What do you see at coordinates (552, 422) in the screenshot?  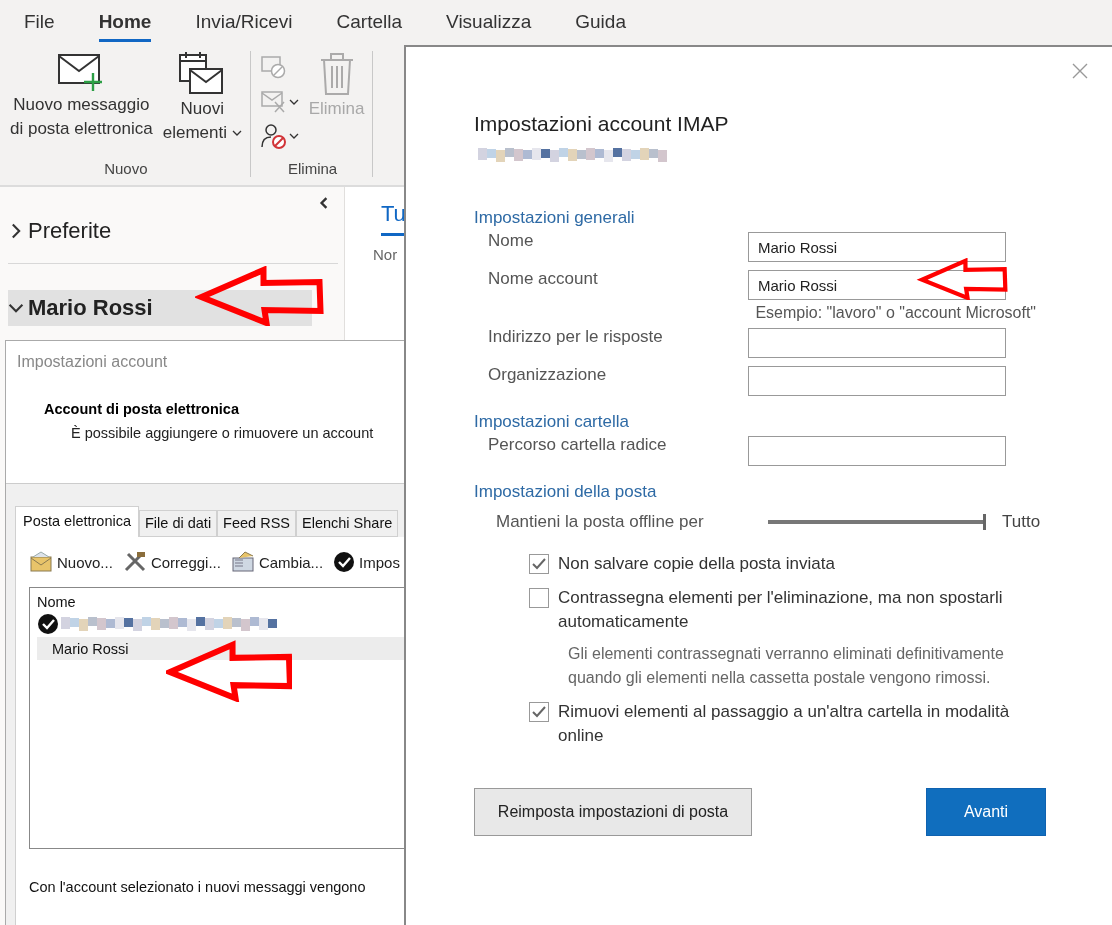 I see `section-title: Impostazioni cartella` at bounding box center [552, 422].